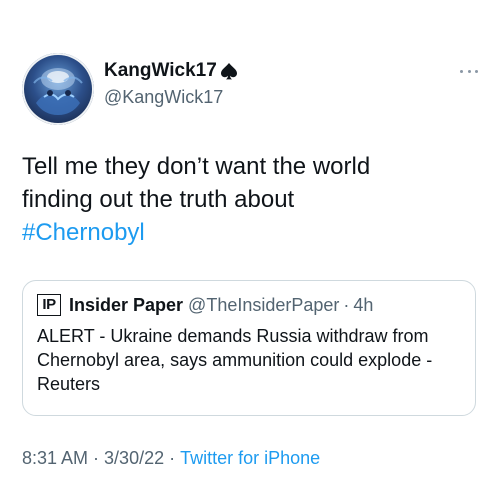 The image size is (500, 495). What do you see at coordinates (196, 166) in the screenshot?
I see `tweet-text-line: Tell me they don’t want the world` at bounding box center [196, 166].